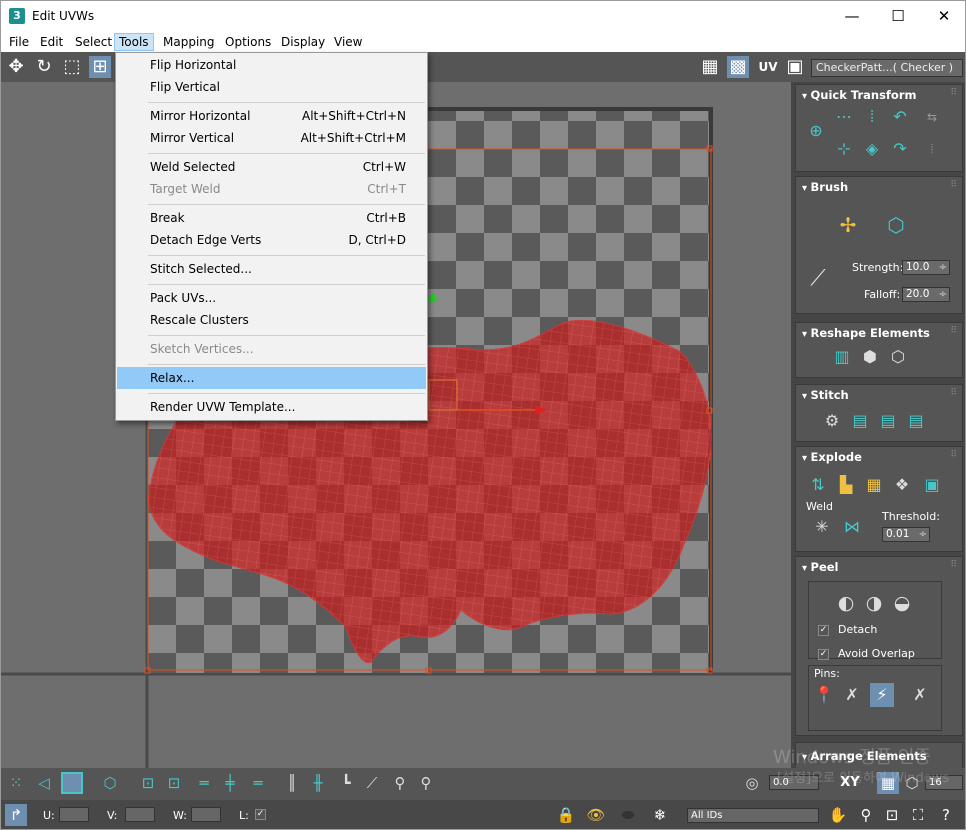  I want to click on vertex-mode-icon: ⁙, so click(16, 783).